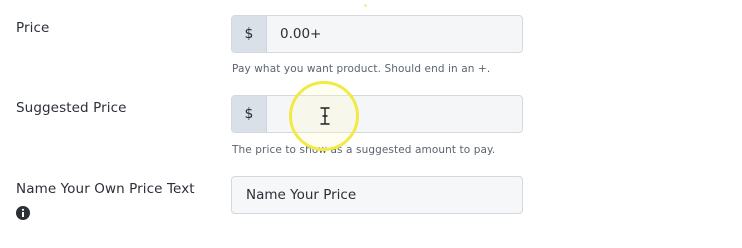 The width and height of the screenshot is (742, 248). I want to click on price-currency-addon: $, so click(249, 34).